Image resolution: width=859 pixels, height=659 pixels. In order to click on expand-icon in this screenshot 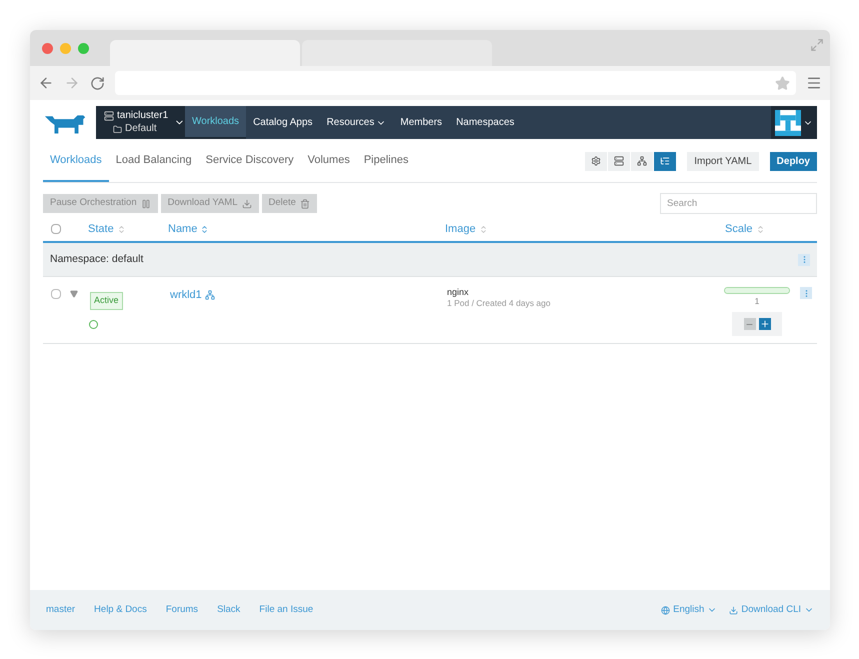, I will do `click(817, 45)`.